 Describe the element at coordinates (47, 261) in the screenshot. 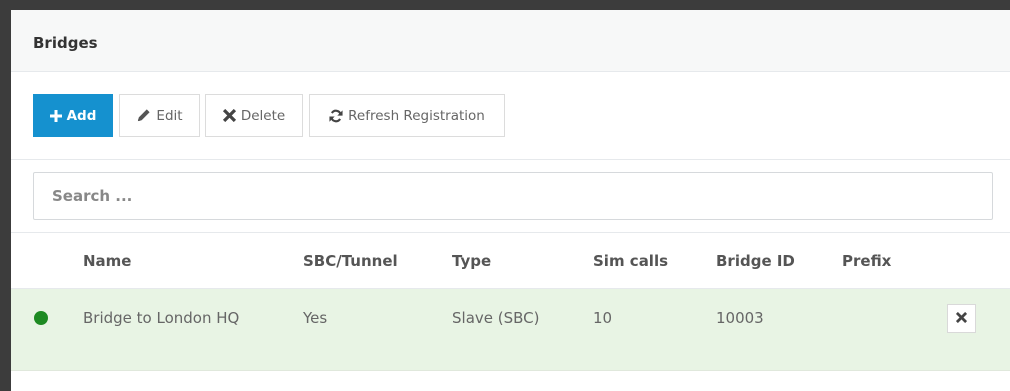

I see `header-status` at that location.